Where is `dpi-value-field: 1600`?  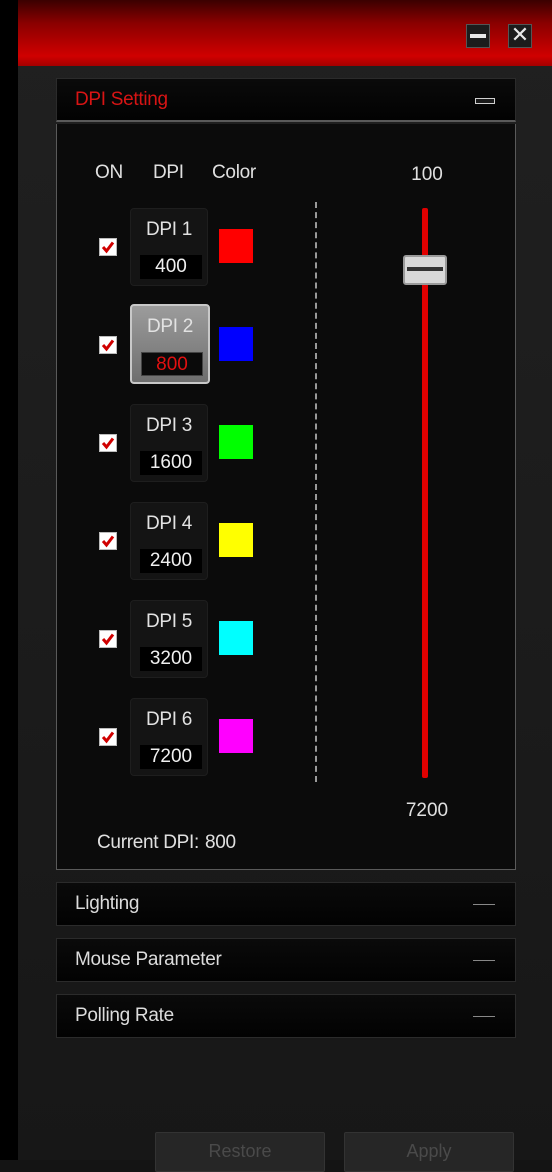 dpi-value-field: 1600 is located at coordinates (171, 463).